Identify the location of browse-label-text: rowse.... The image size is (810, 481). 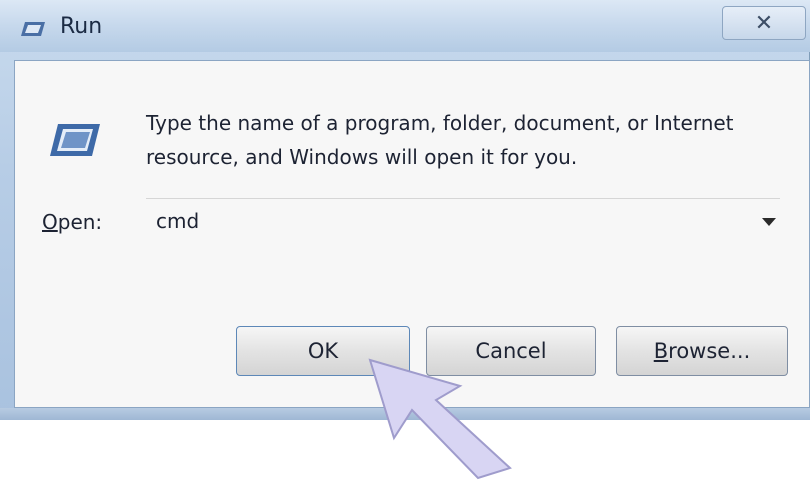
(709, 351).